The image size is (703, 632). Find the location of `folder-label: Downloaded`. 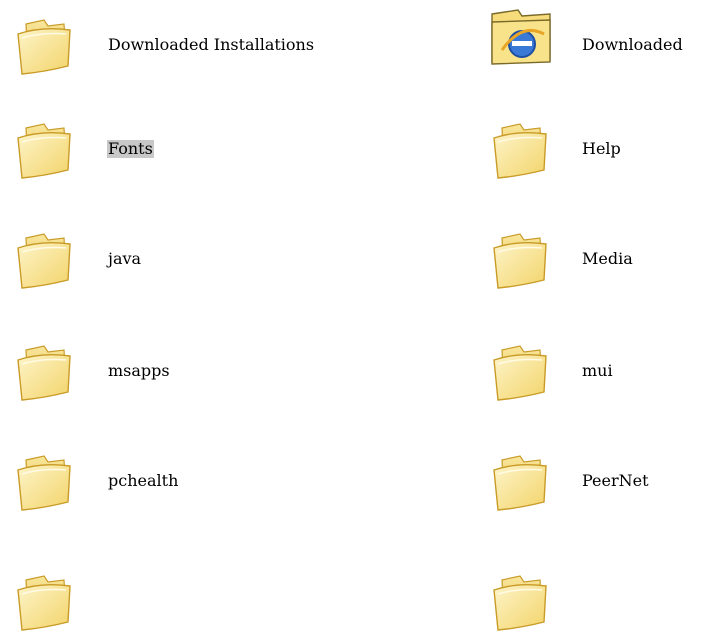

folder-label: Downloaded is located at coordinates (632, 44).